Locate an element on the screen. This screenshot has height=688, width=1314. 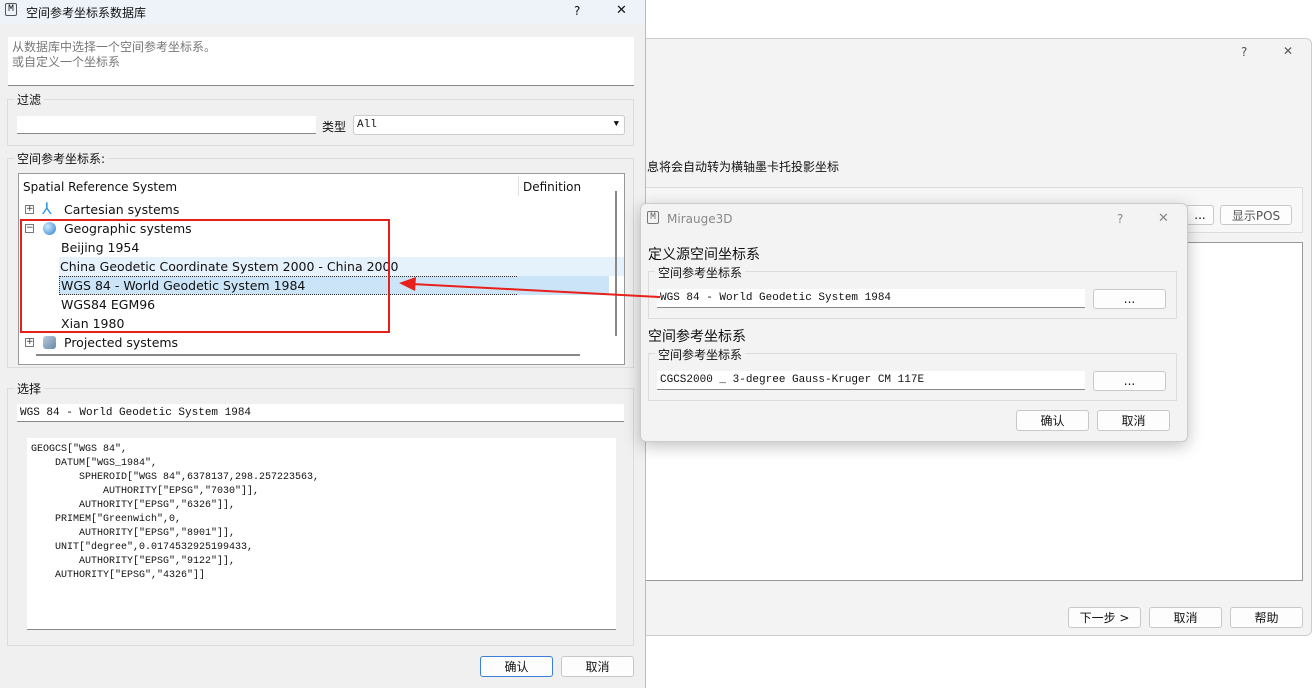
arrow-shaft is located at coordinates (536, 290).